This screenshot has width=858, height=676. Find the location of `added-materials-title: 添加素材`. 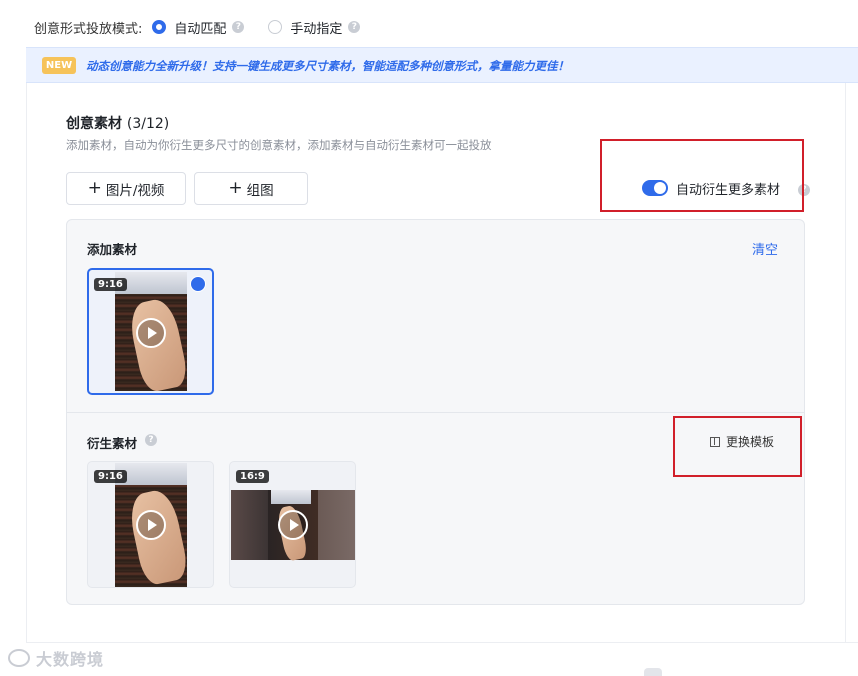

added-materials-title: 添加素材 is located at coordinates (112, 249).